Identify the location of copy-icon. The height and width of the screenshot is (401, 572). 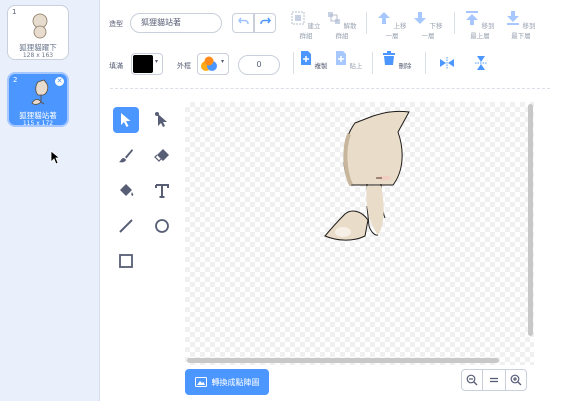
(306, 58).